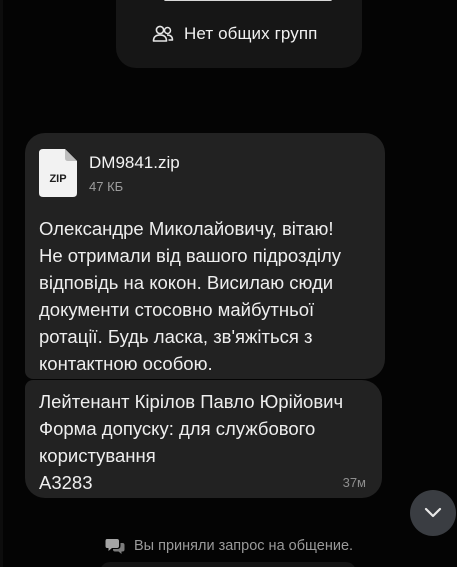 The height and width of the screenshot is (567, 457). Describe the element at coordinates (354, 482) in the screenshot. I see `message-time: 37м` at that location.